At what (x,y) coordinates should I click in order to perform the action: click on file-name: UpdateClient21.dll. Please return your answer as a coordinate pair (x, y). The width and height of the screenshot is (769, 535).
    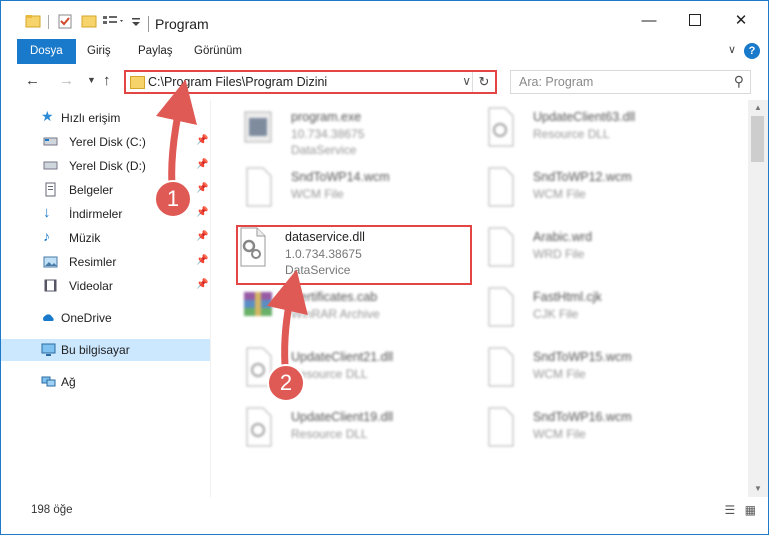
    Looking at the image, I should click on (342, 357).